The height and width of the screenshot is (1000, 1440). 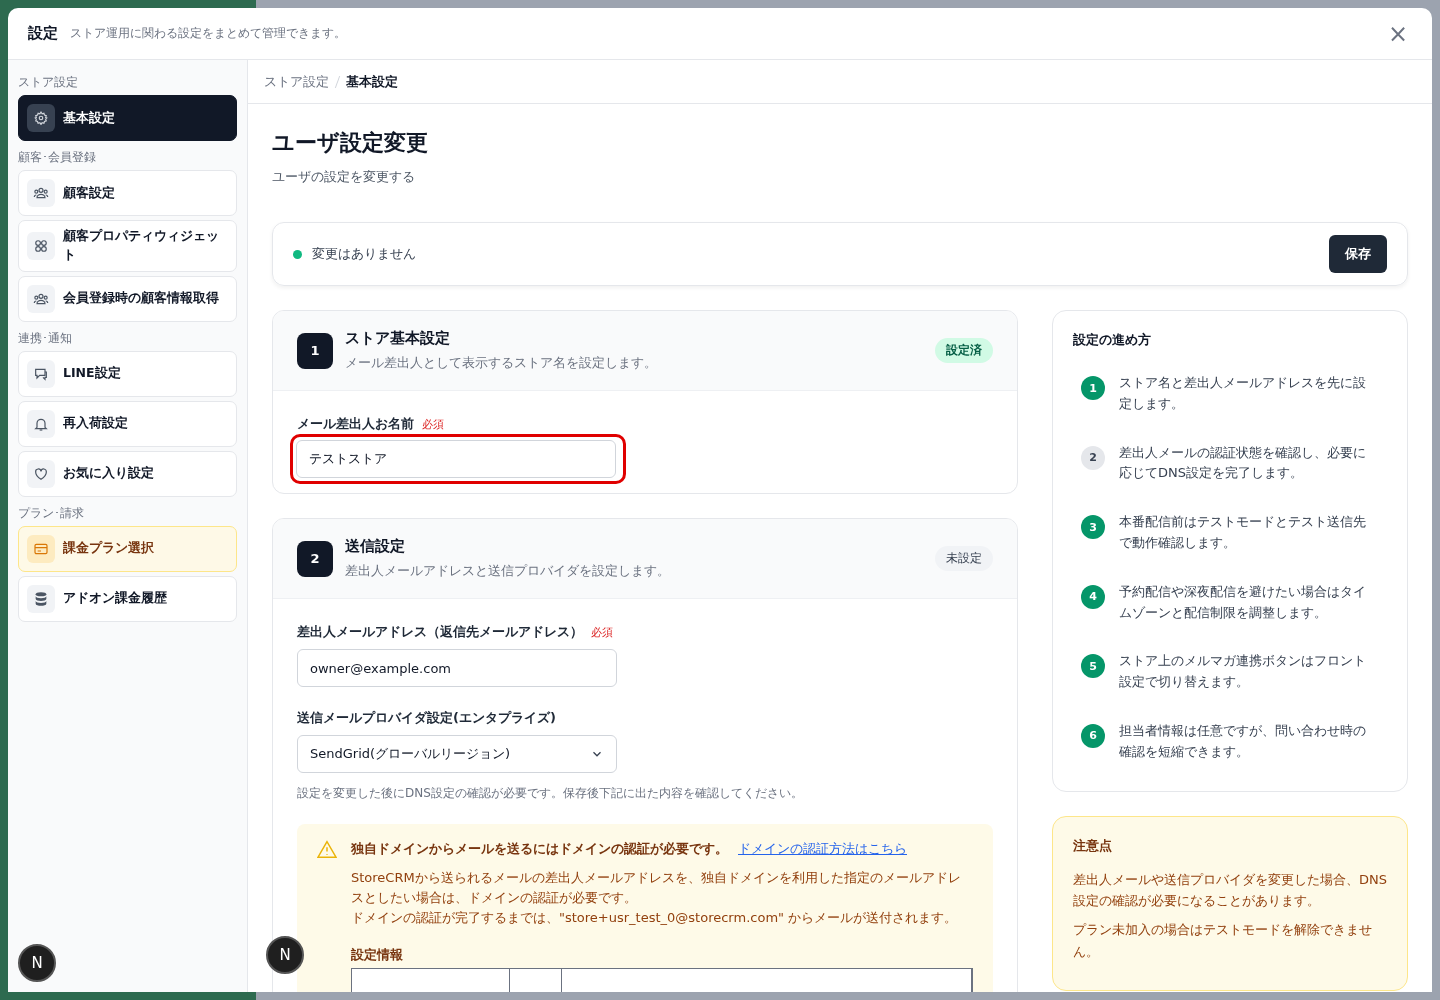 What do you see at coordinates (45, 338) in the screenshot?
I see `sidebar-group-label: 連携･通知` at bounding box center [45, 338].